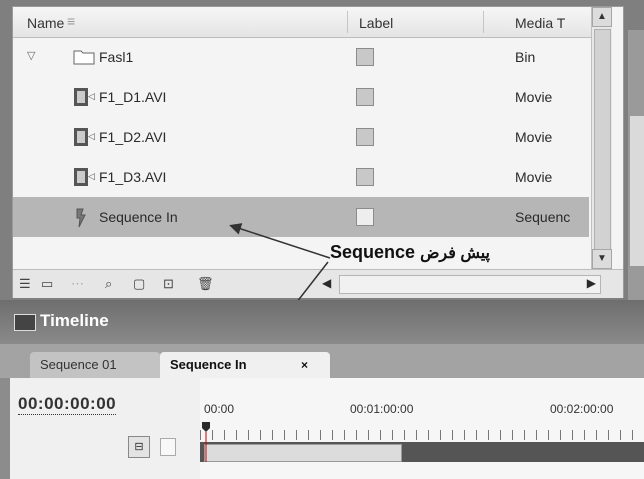 The image size is (644, 479). Describe the element at coordinates (280, 241) in the screenshot. I see `arrow-to-sequence-item` at that location.